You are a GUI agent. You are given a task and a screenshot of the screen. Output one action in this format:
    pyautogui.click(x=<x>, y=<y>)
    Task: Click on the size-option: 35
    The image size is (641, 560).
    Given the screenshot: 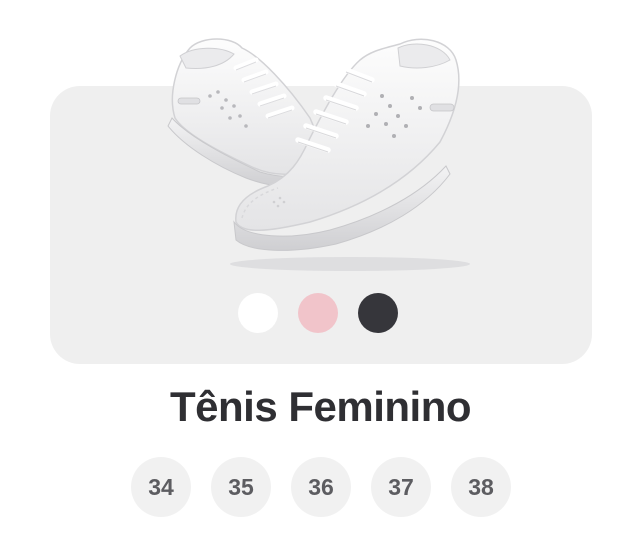 What is the action you would take?
    pyautogui.click(x=241, y=487)
    